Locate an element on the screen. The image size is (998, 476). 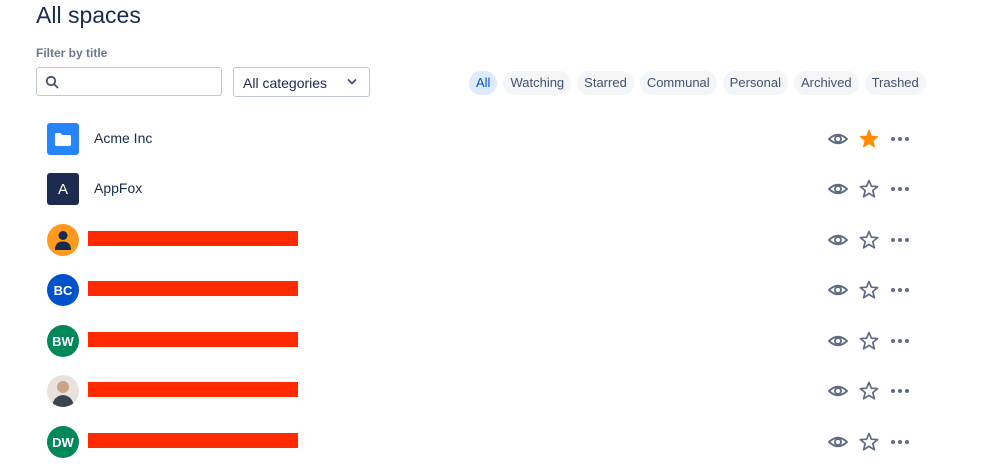
search-icon is located at coordinates (52, 82).